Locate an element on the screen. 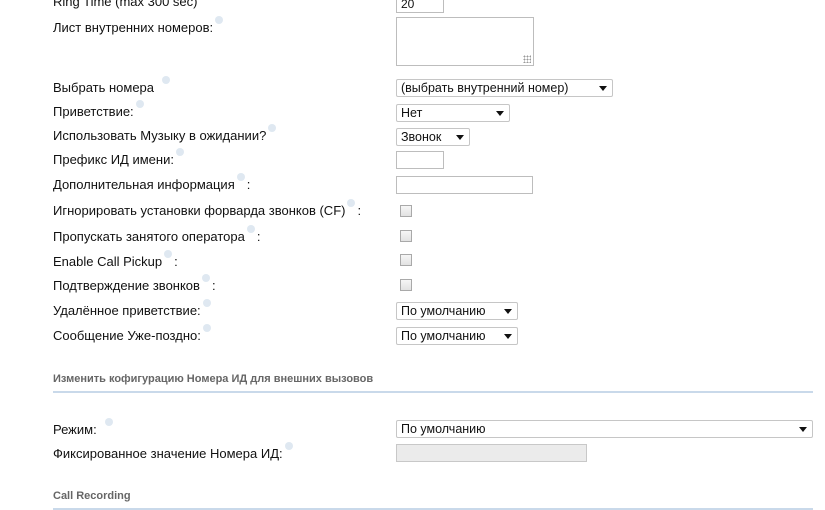 The image size is (825, 510). mode-dropdown: По умолчанию is located at coordinates (604, 429).